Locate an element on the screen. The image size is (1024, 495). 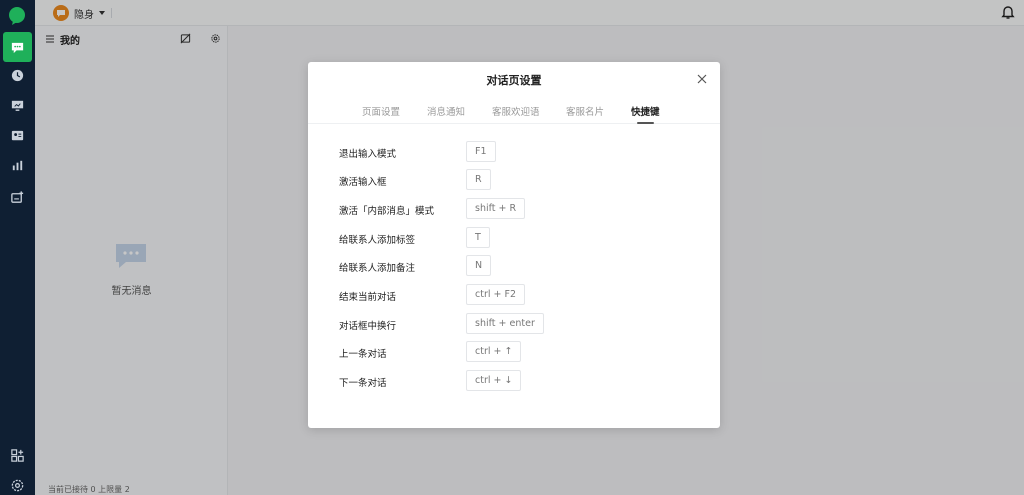
shortcut-key: ctrl + ↓ is located at coordinates (494, 380).